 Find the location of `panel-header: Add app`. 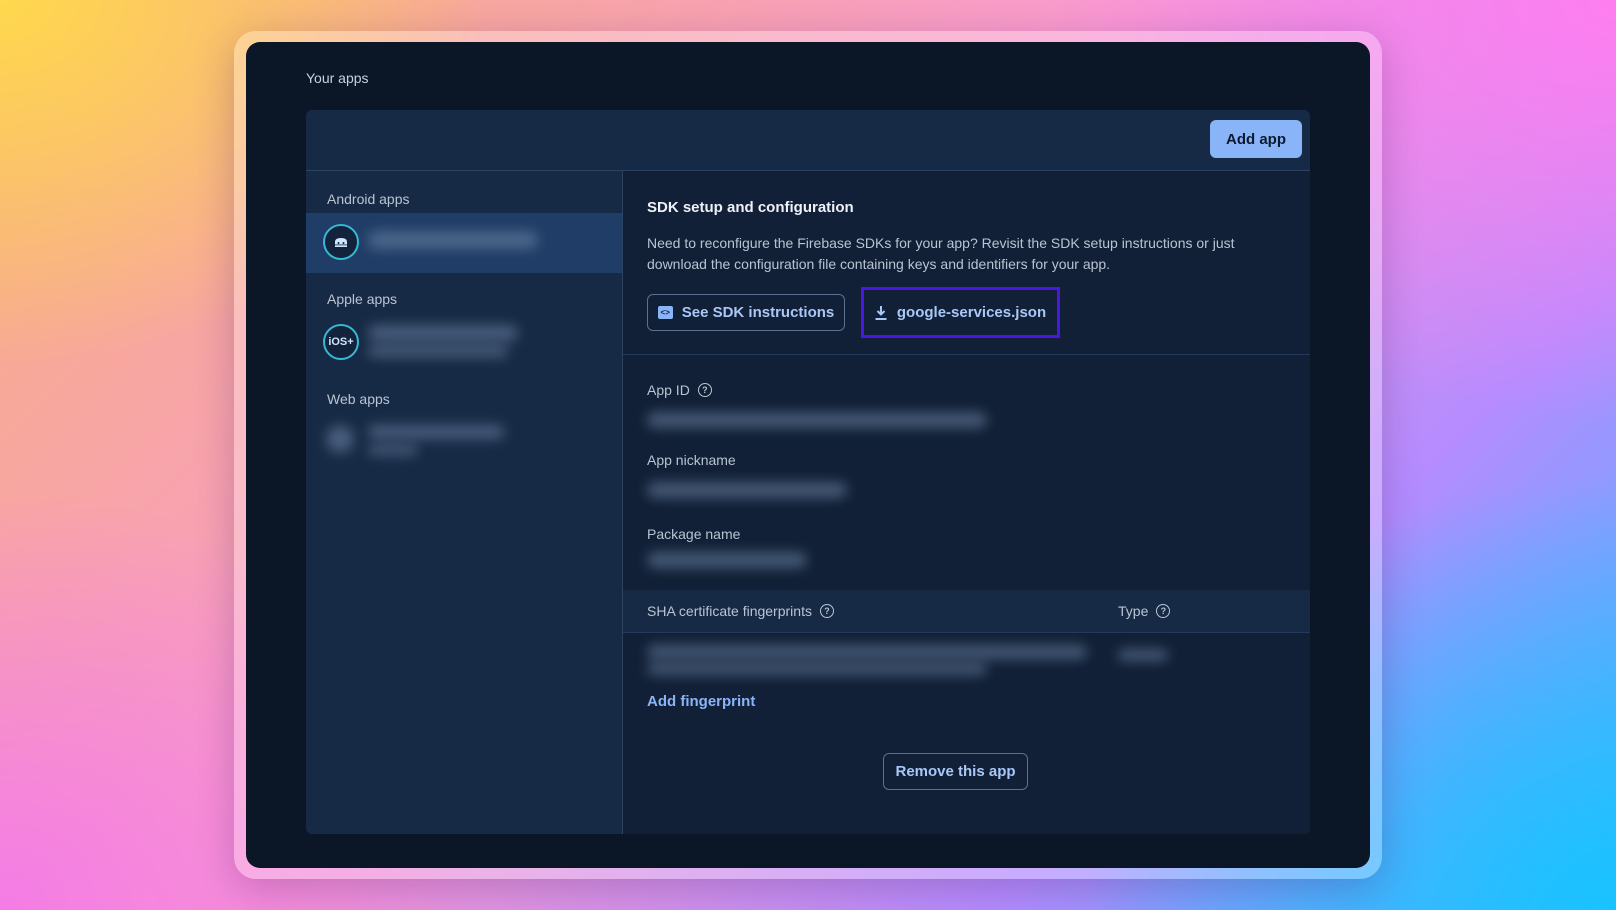

panel-header: Add app is located at coordinates (808, 140).